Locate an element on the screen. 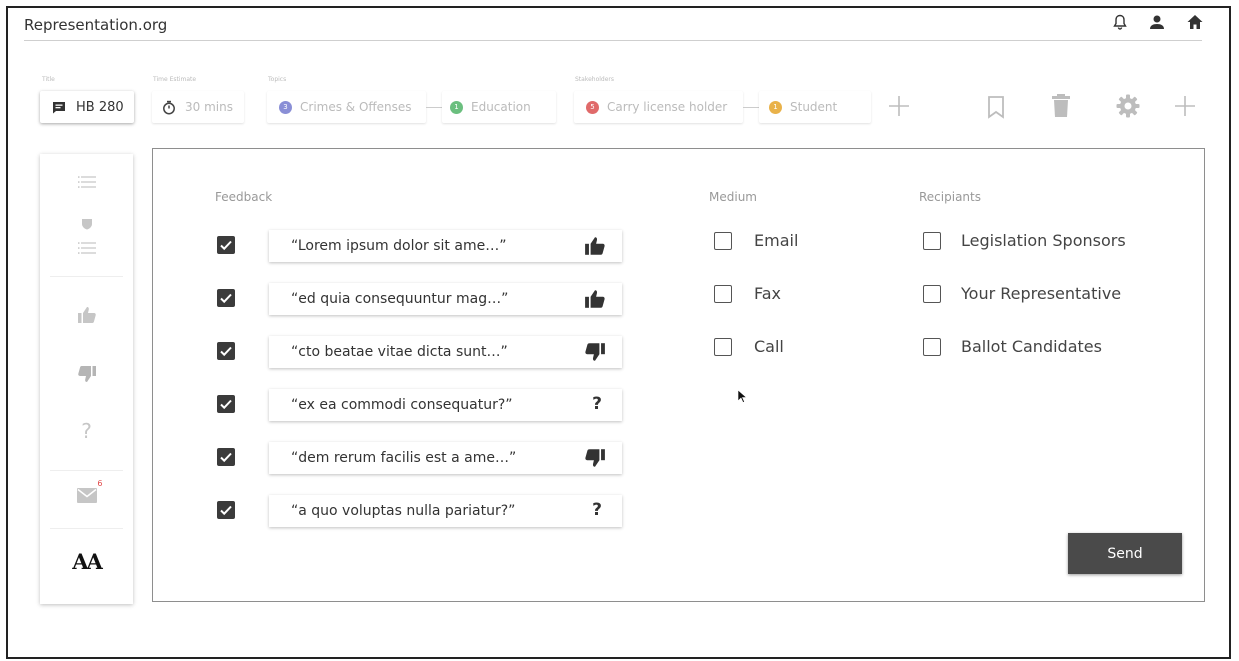 The width and height of the screenshot is (1239, 661). mouse-cursor-icon is located at coordinates (742, 397).